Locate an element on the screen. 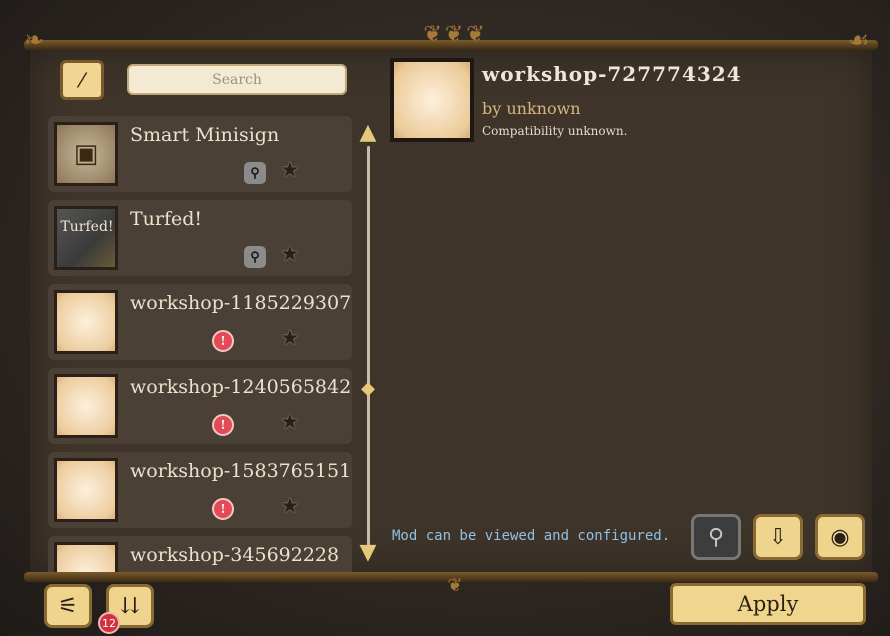  globe-icon: ◉ is located at coordinates (840, 537).